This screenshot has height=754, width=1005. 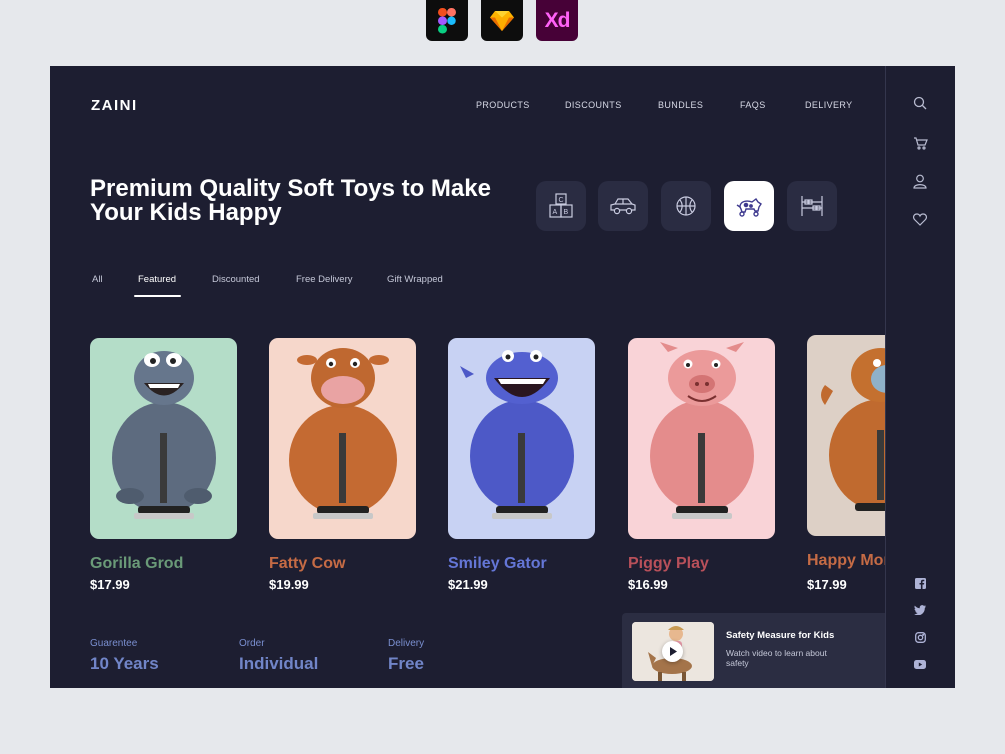 What do you see at coordinates (289, 584) in the screenshot?
I see `product-price-cow: $19.99` at bounding box center [289, 584].